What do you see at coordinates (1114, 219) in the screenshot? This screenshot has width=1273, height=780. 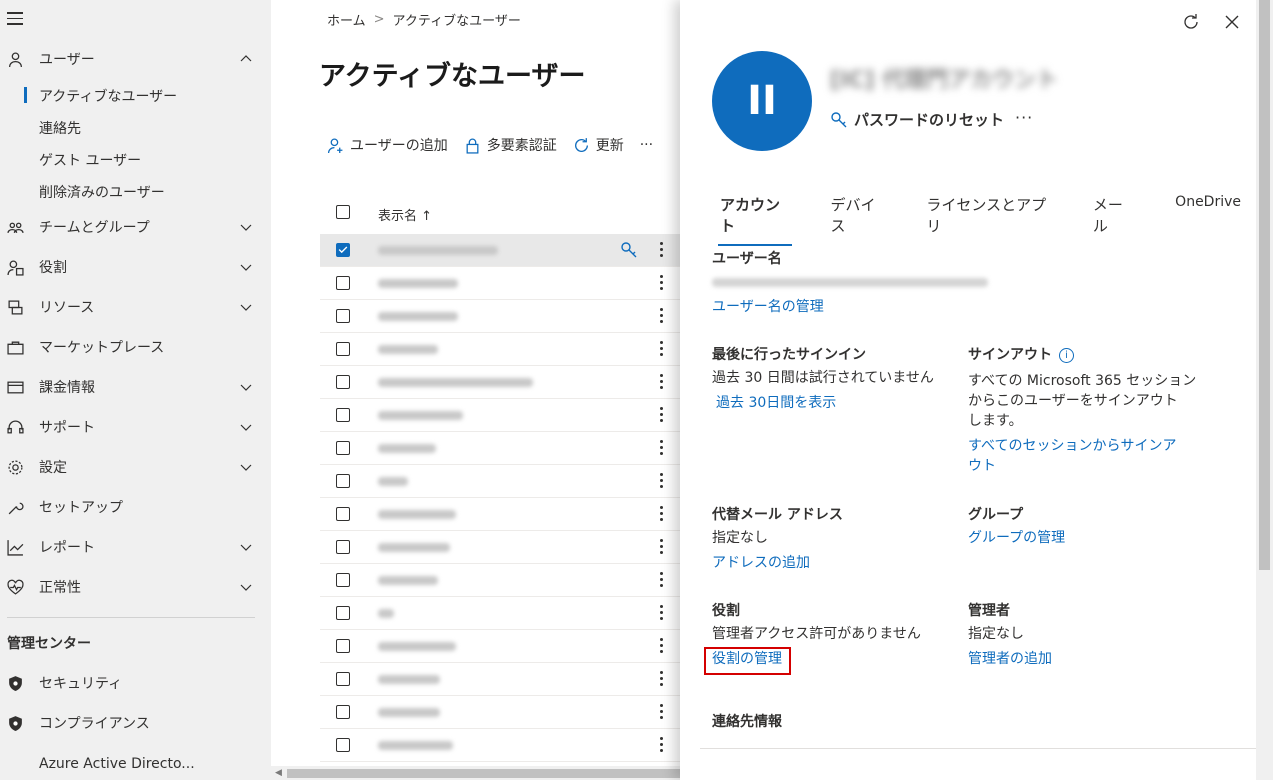 I see `tab-mail: メール` at bounding box center [1114, 219].